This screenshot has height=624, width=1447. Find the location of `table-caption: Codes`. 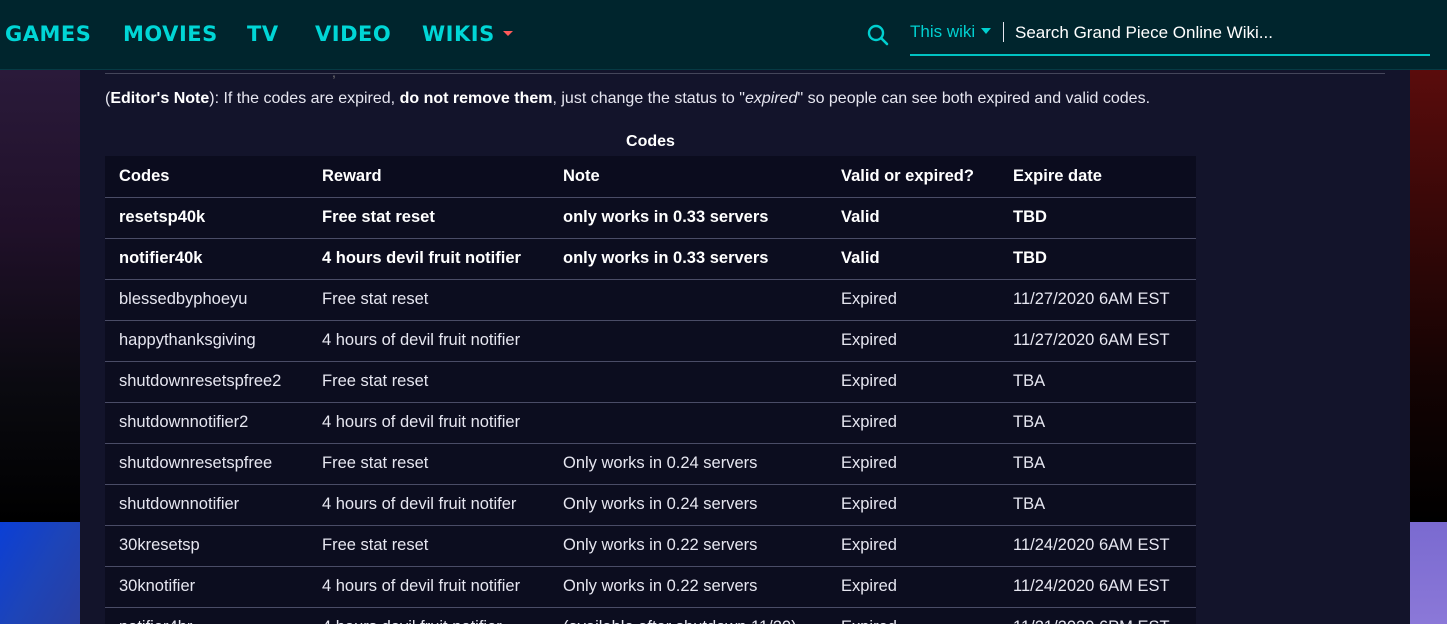

table-caption: Codes is located at coordinates (650, 141).